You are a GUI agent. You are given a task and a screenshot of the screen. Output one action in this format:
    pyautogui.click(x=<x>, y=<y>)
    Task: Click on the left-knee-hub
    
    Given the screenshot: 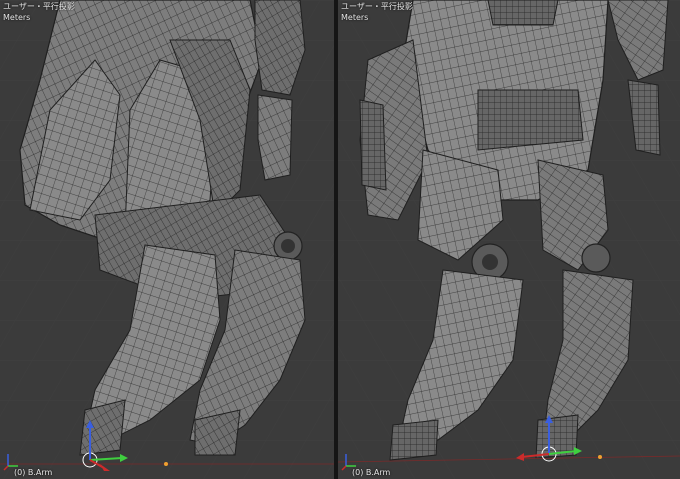 What is the action you would take?
    pyautogui.click(x=490, y=262)
    